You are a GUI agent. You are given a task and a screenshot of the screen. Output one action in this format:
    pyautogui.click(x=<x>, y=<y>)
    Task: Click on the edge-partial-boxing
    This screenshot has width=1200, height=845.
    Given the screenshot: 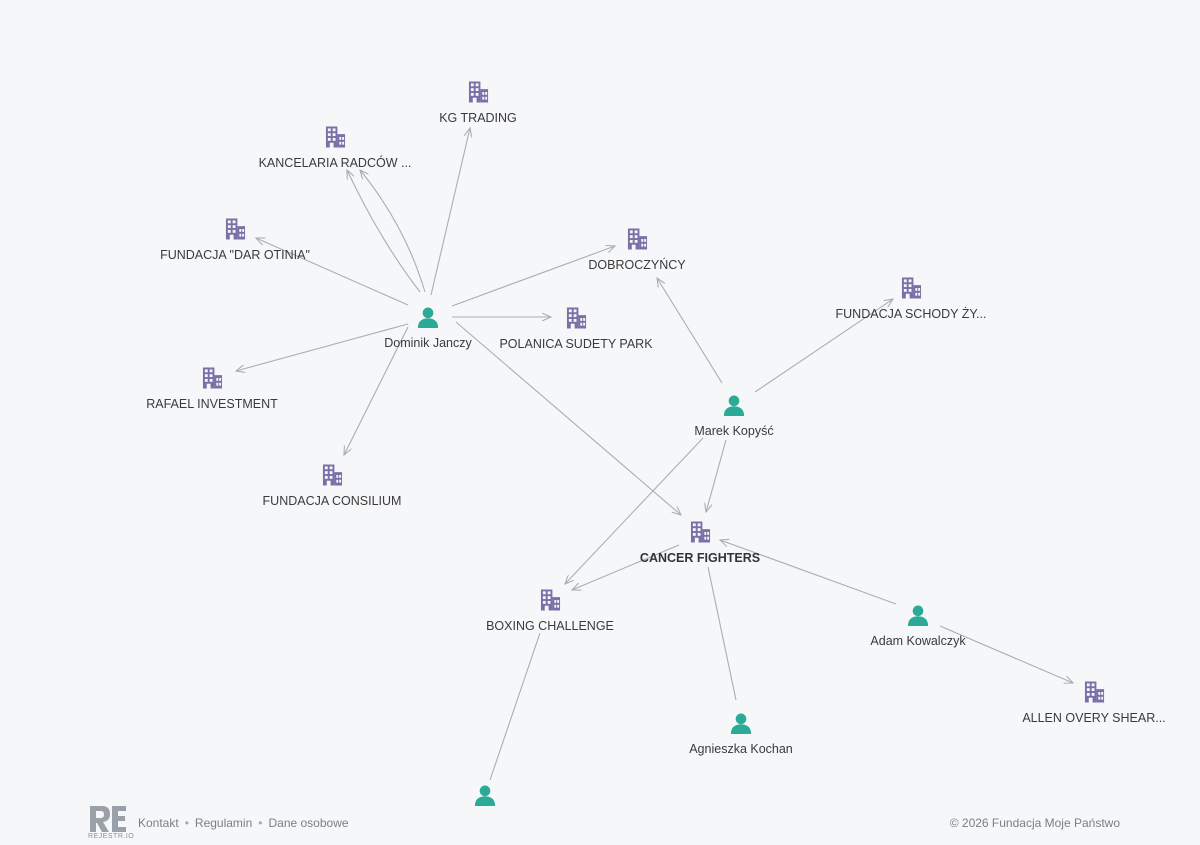 What is the action you would take?
    pyautogui.click(x=515, y=706)
    